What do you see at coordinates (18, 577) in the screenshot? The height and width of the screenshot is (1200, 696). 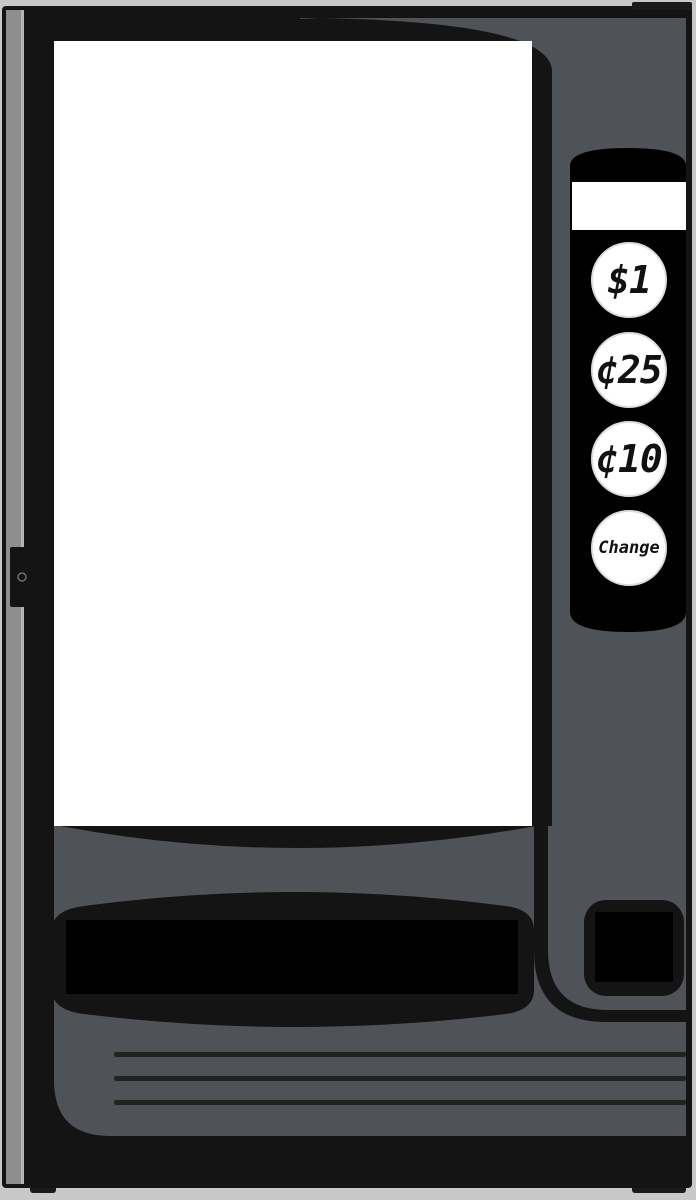 I see `door-lock` at bounding box center [18, 577].